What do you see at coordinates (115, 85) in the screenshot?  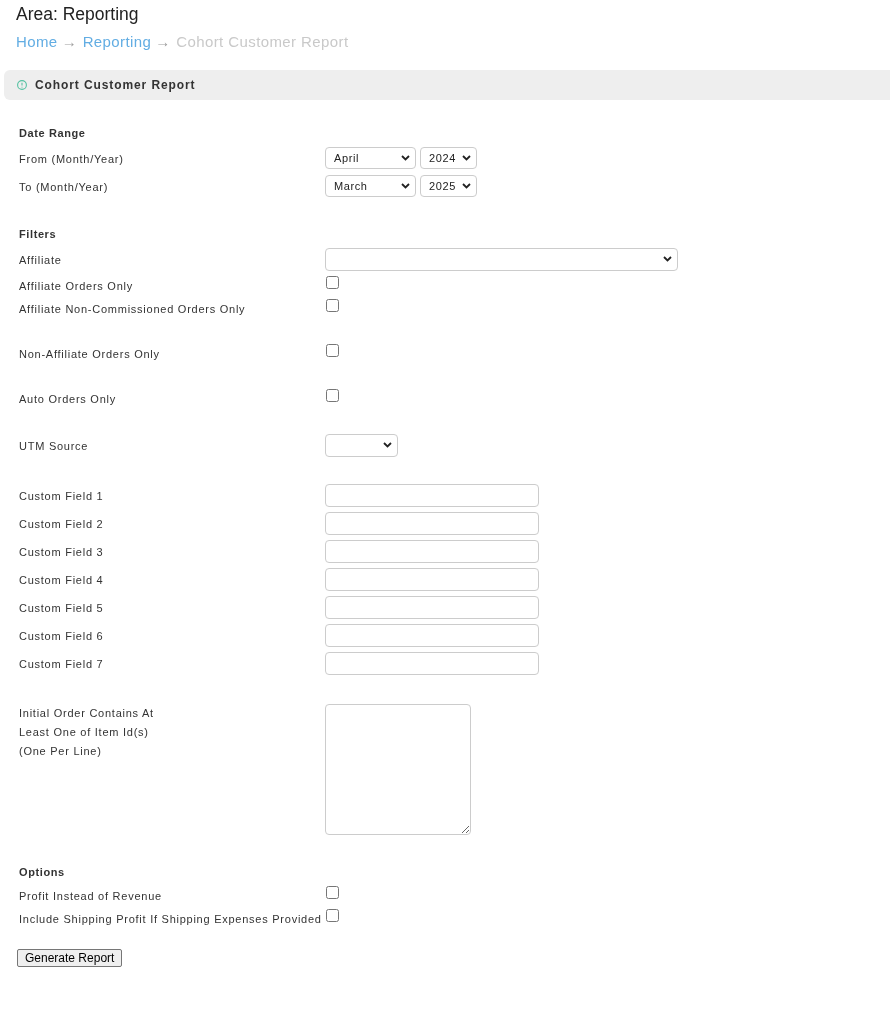 I see `panel-title: Cohort Customer Report` at bounding box center [115, 85].